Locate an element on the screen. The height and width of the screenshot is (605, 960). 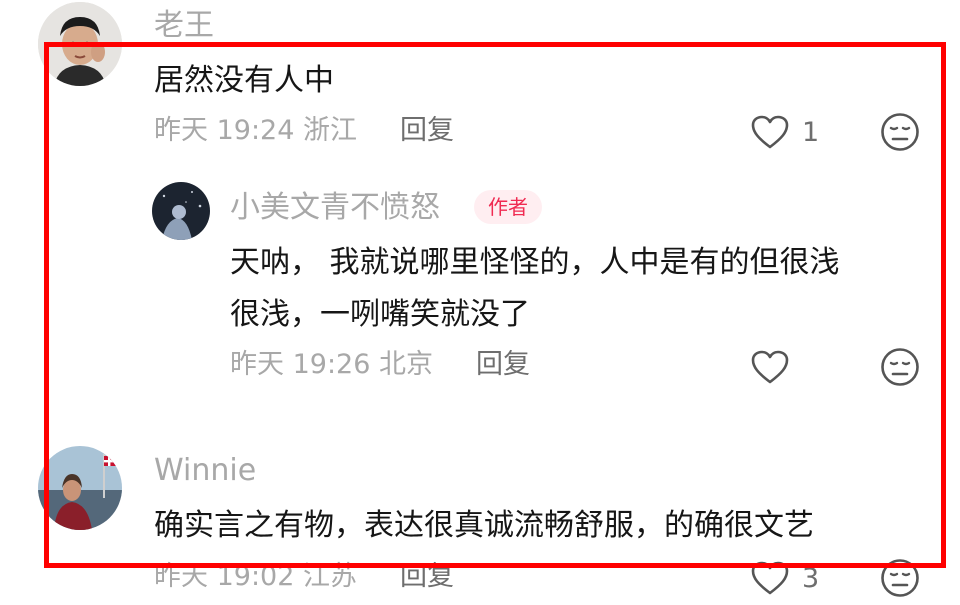
avatar-laowang is located at coordinates (80, 44).